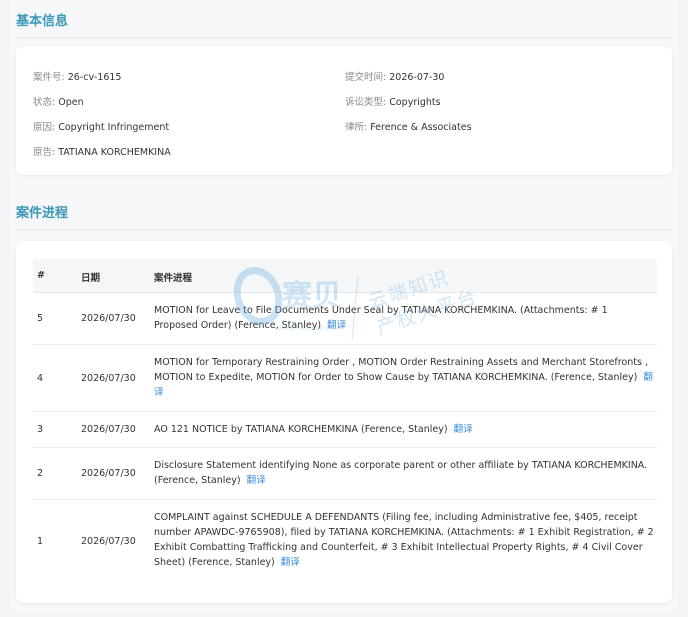  What do you see at coordinates (40, 378) in the screenshot?
I see `row-number: 4` at bounding box center [40, 378].